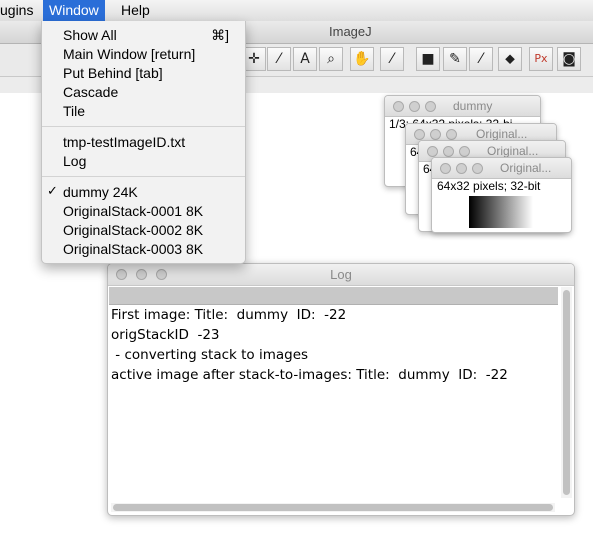 The width and height of the screenshot is (593, 537). Describe the element at coordinates (74, 10) in the screenshot. I see `menu-window: Window` at that location.